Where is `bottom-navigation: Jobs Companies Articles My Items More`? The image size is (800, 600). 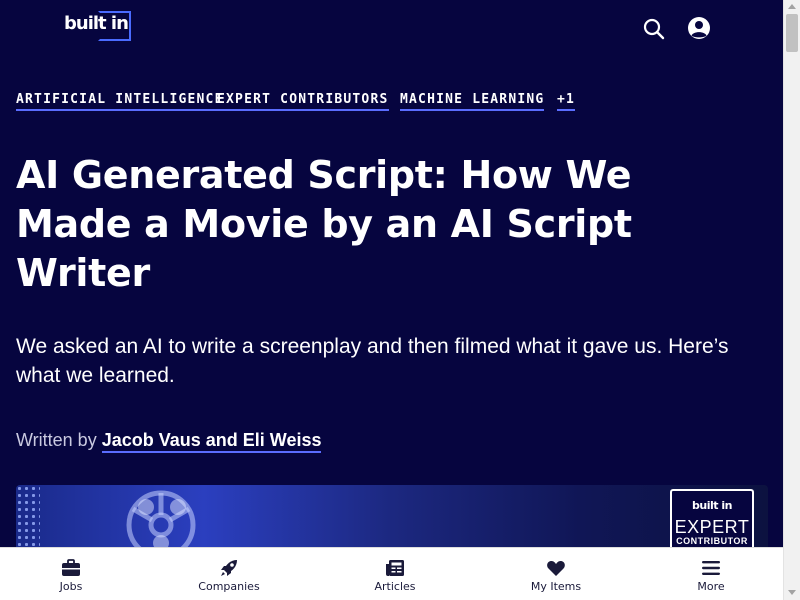
bottom-navigation: Jobs Companies Articles My Items More is located at coordinates (391, 573).